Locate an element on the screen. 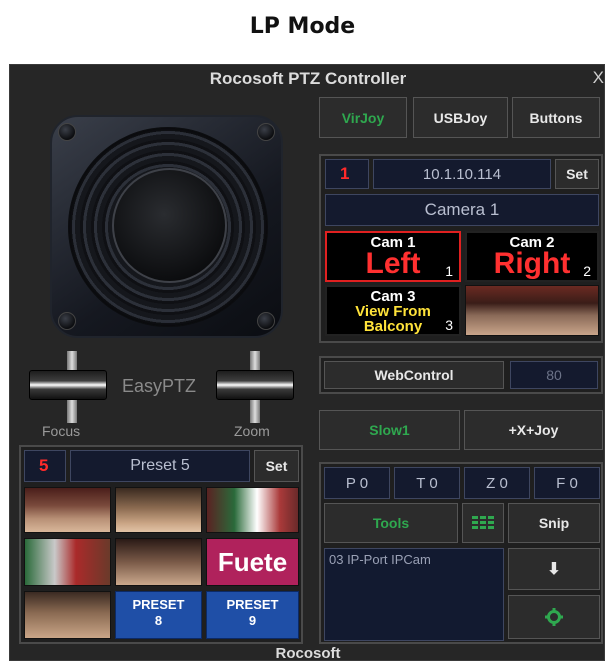  tab-virjoy: VirJoy is located at coordinates (363, 117).